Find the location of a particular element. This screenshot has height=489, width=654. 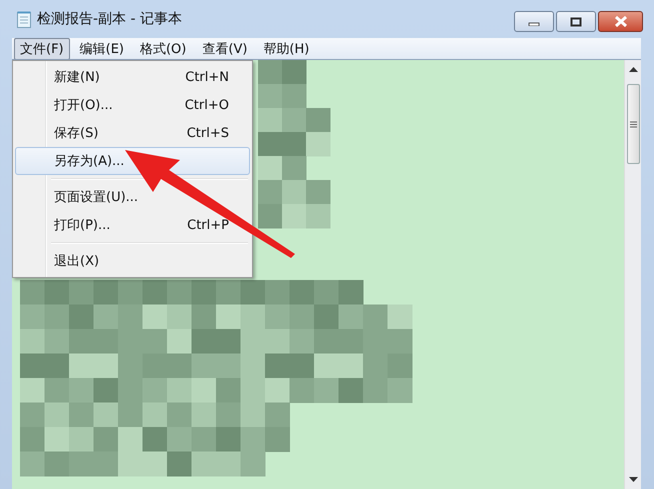

maximize-icon is located at coordinates (576, 21).